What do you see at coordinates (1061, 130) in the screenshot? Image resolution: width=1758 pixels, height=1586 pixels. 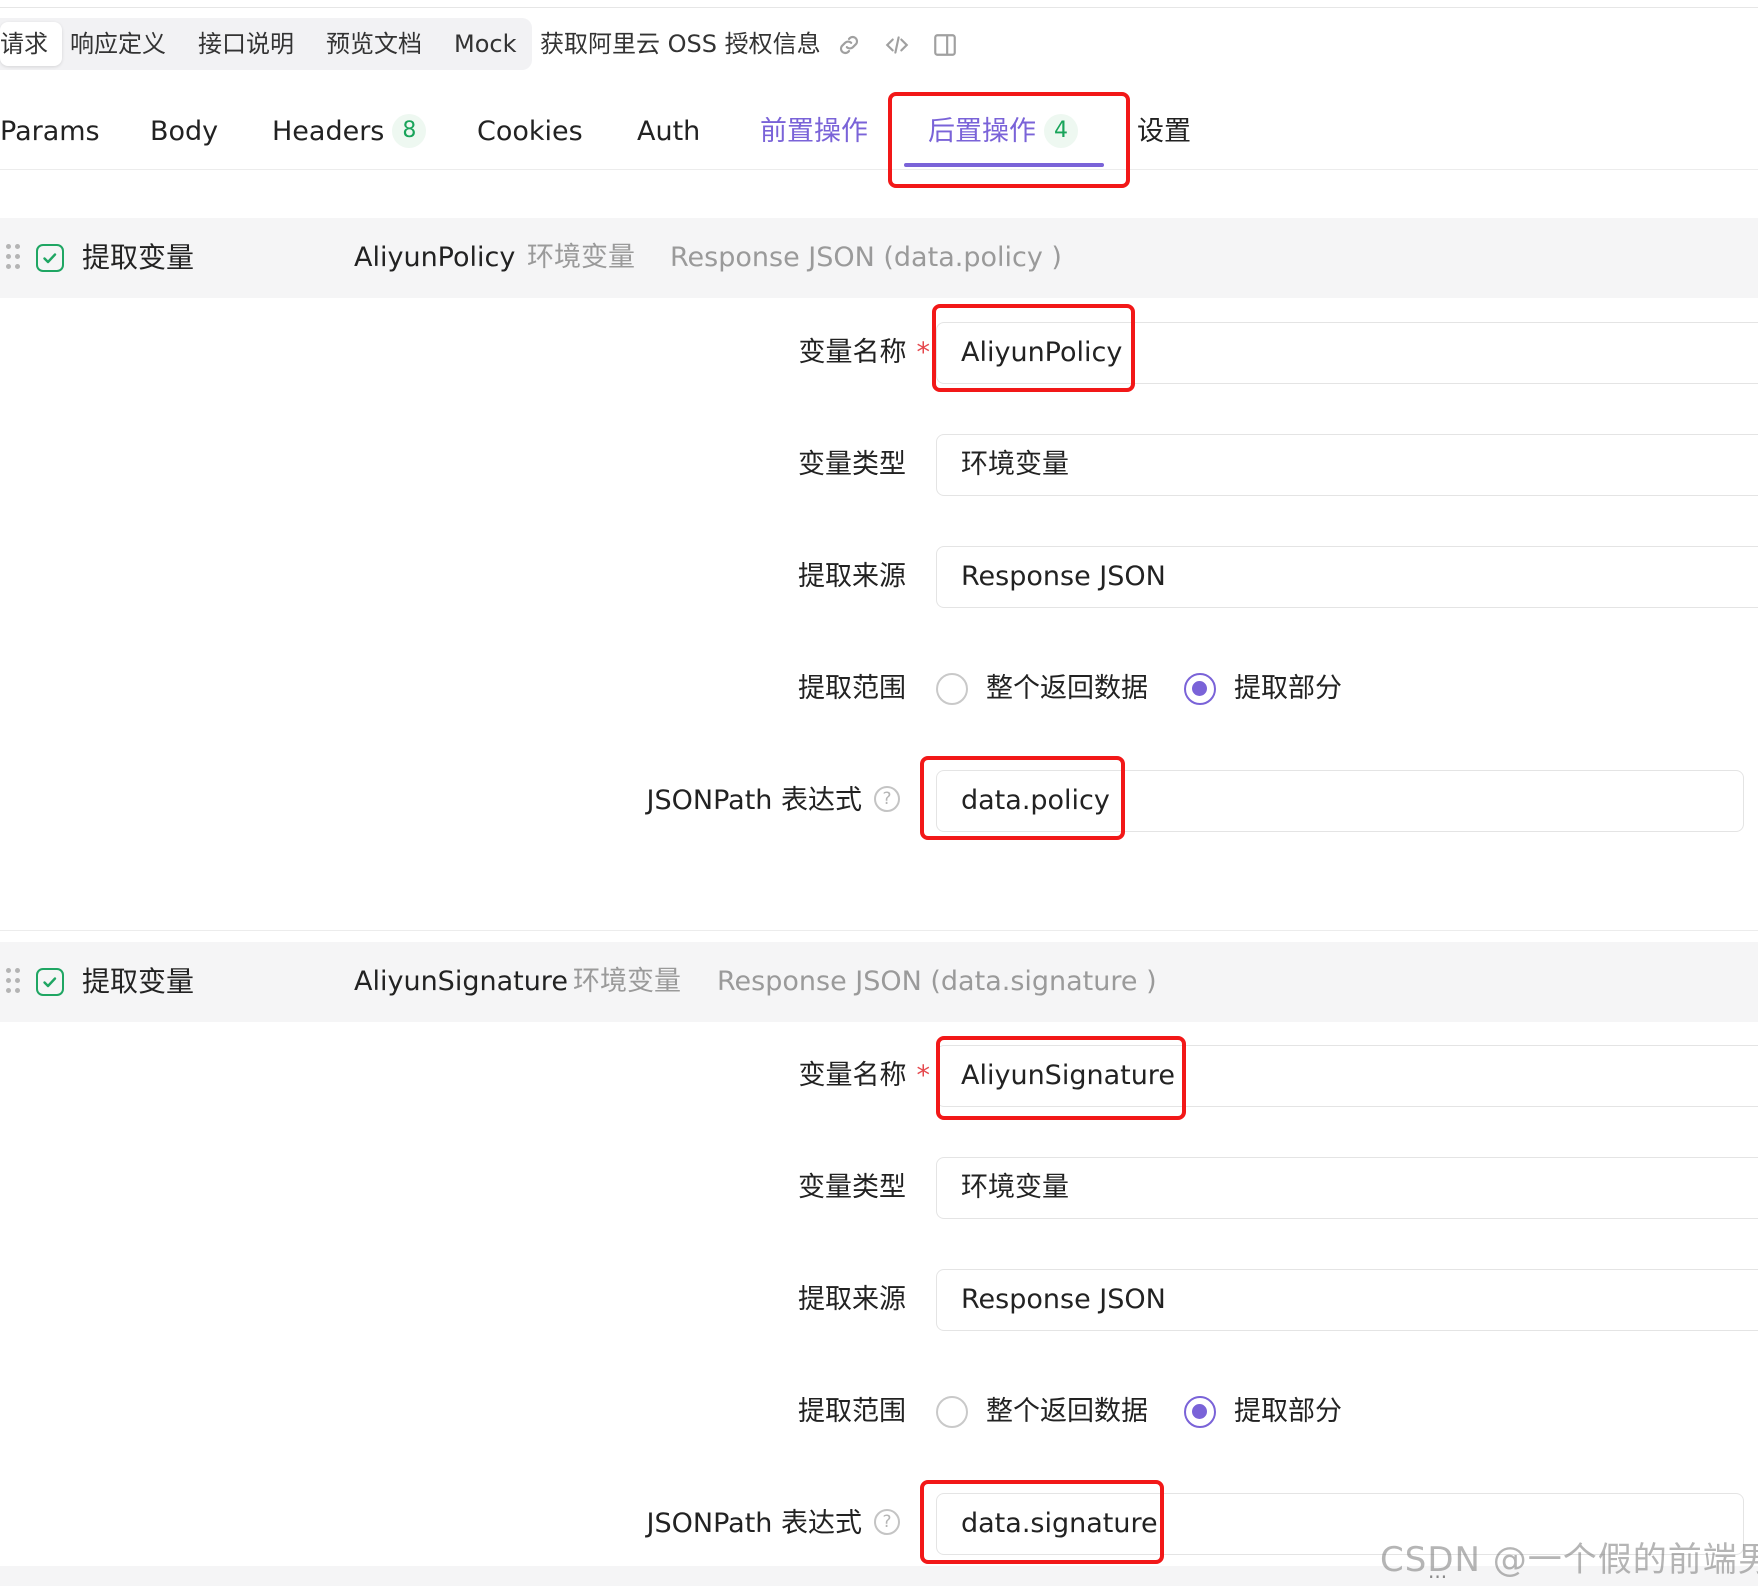 I see `post-ops-count-badge: 4` at bounding box center [1061, 130].